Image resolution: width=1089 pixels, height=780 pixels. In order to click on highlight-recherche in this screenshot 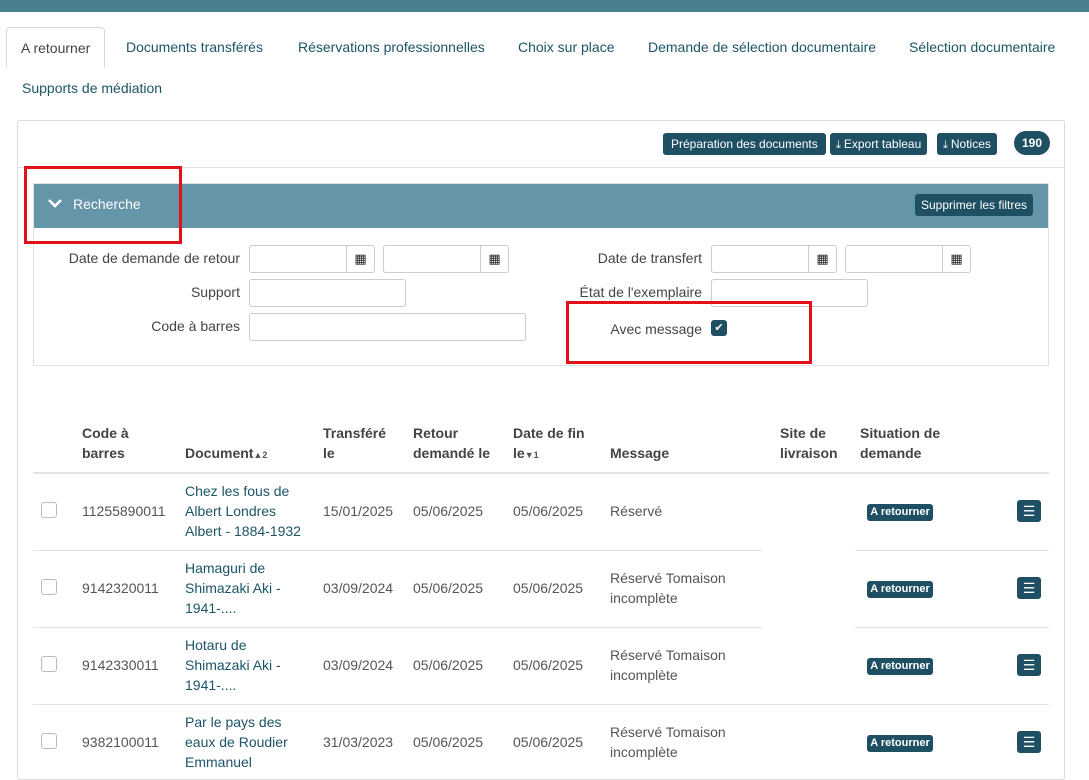, I will do `click(103, 205)`.